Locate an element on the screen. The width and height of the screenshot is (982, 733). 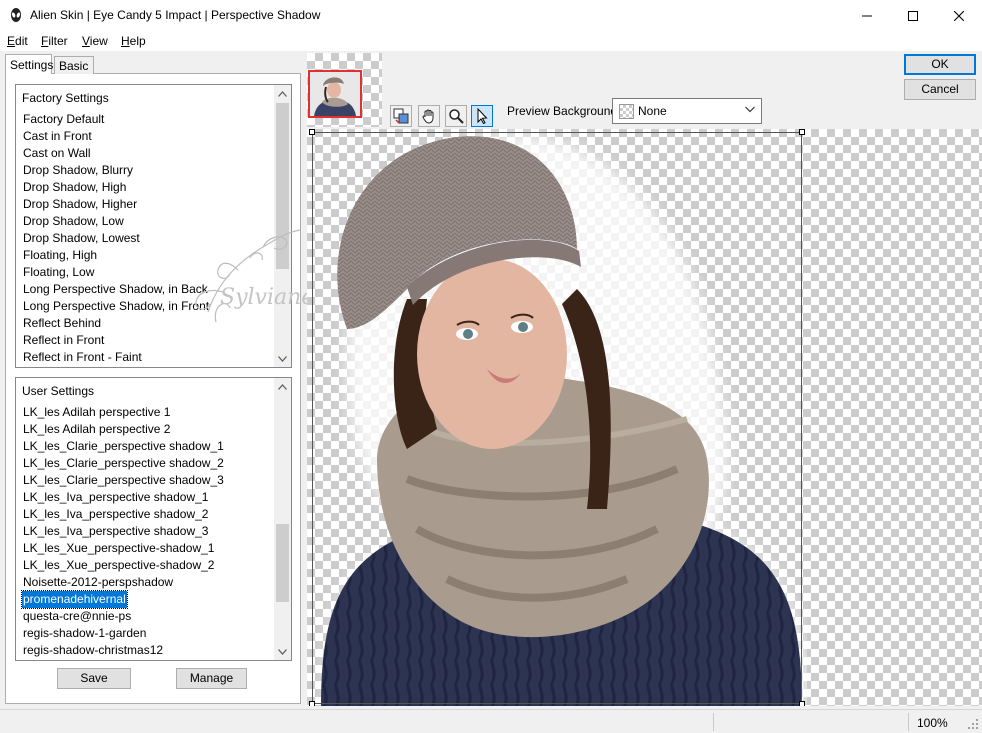
list-item: Cast on Wall is located at coordinates (116, 153).